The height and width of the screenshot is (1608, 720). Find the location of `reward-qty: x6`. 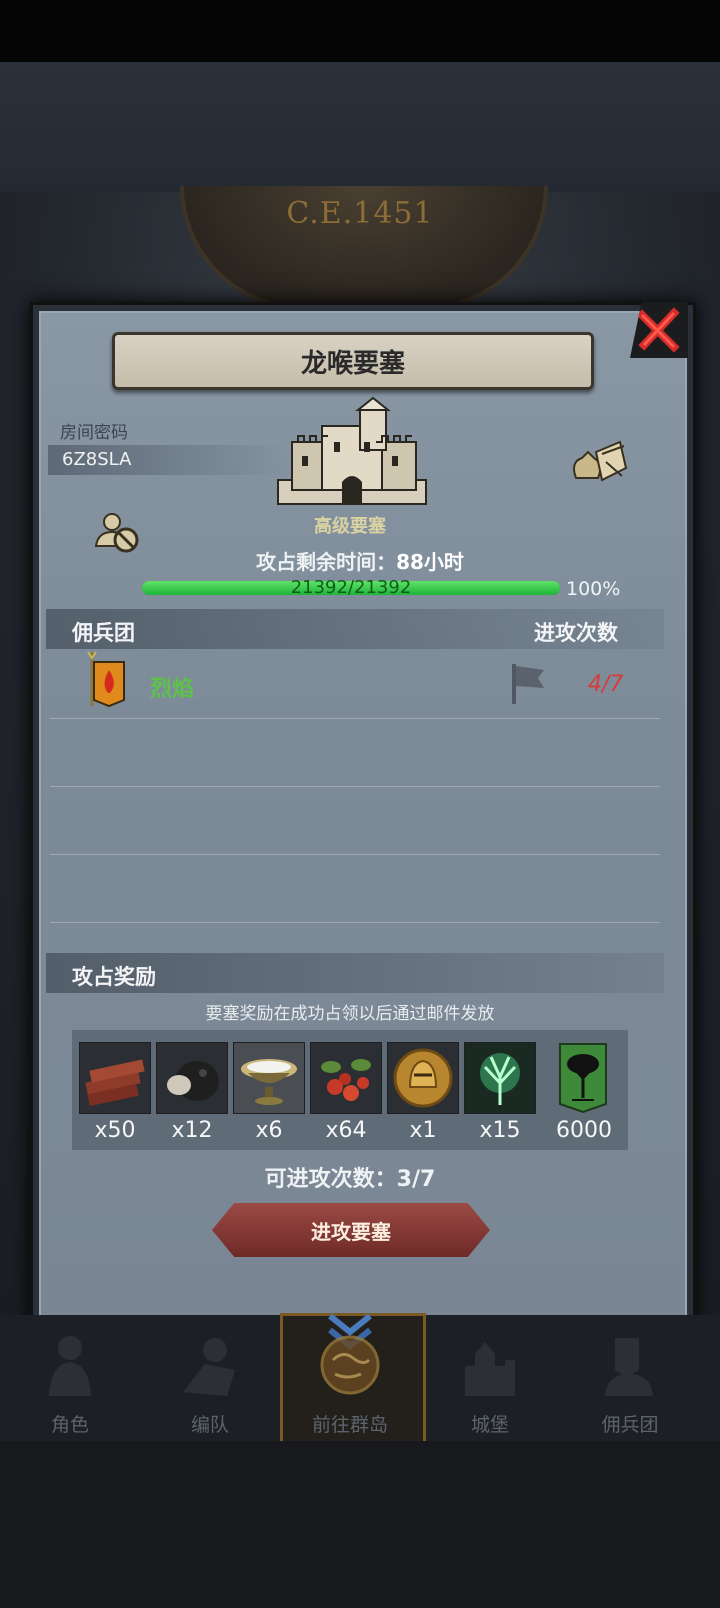

reward-qty: x6 is located at coordinates (269, 1130).